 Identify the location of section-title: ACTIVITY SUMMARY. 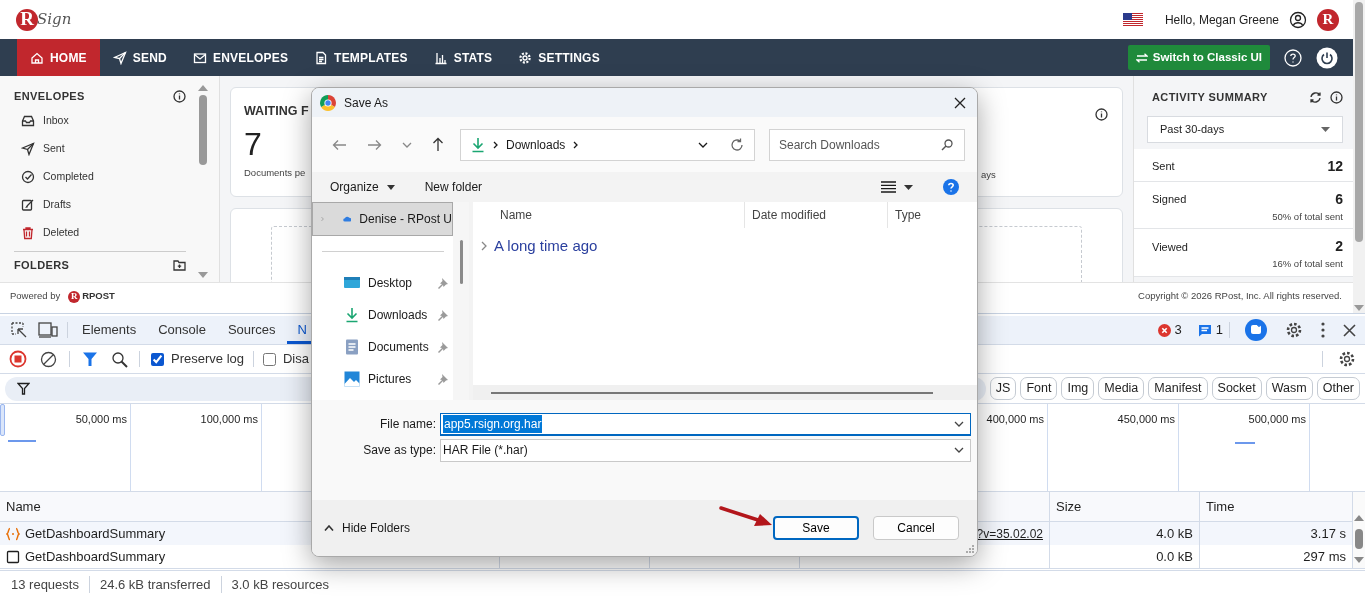
(1210, 97).